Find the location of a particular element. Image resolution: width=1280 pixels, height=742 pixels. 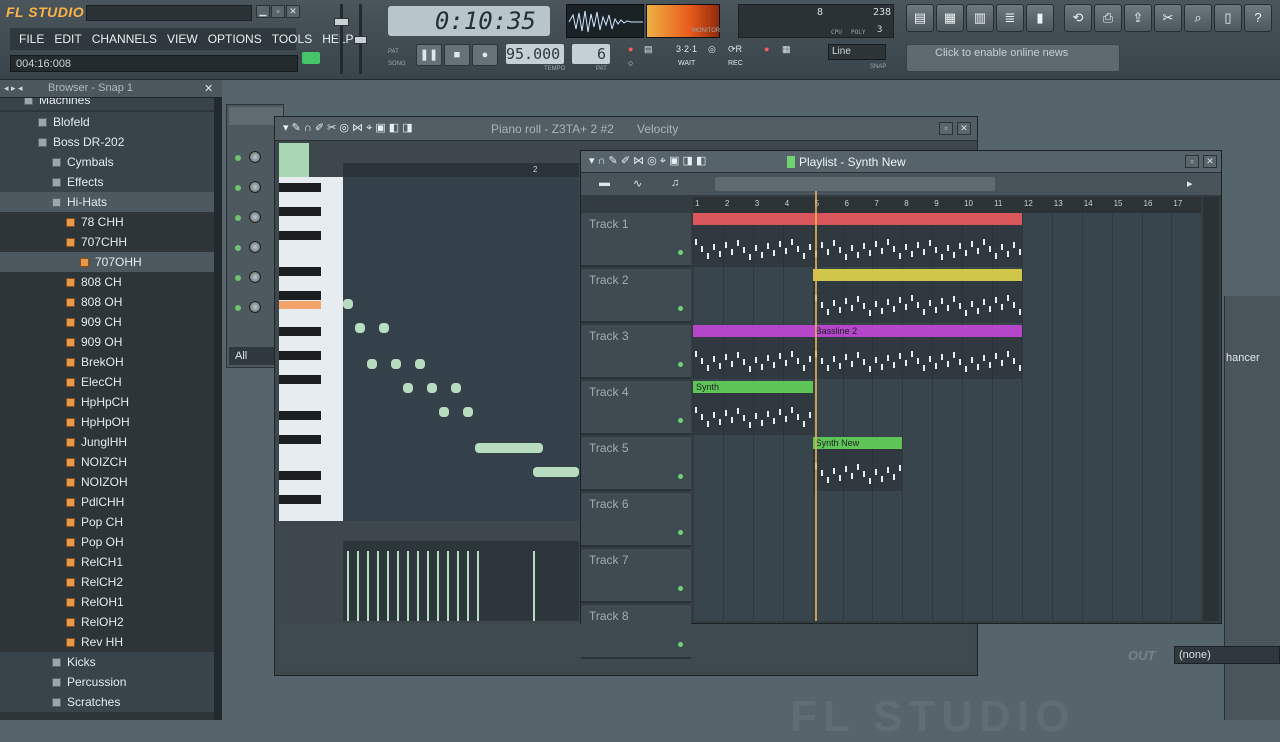

browser-folder: Percussion is located at coordinates (107, 682).